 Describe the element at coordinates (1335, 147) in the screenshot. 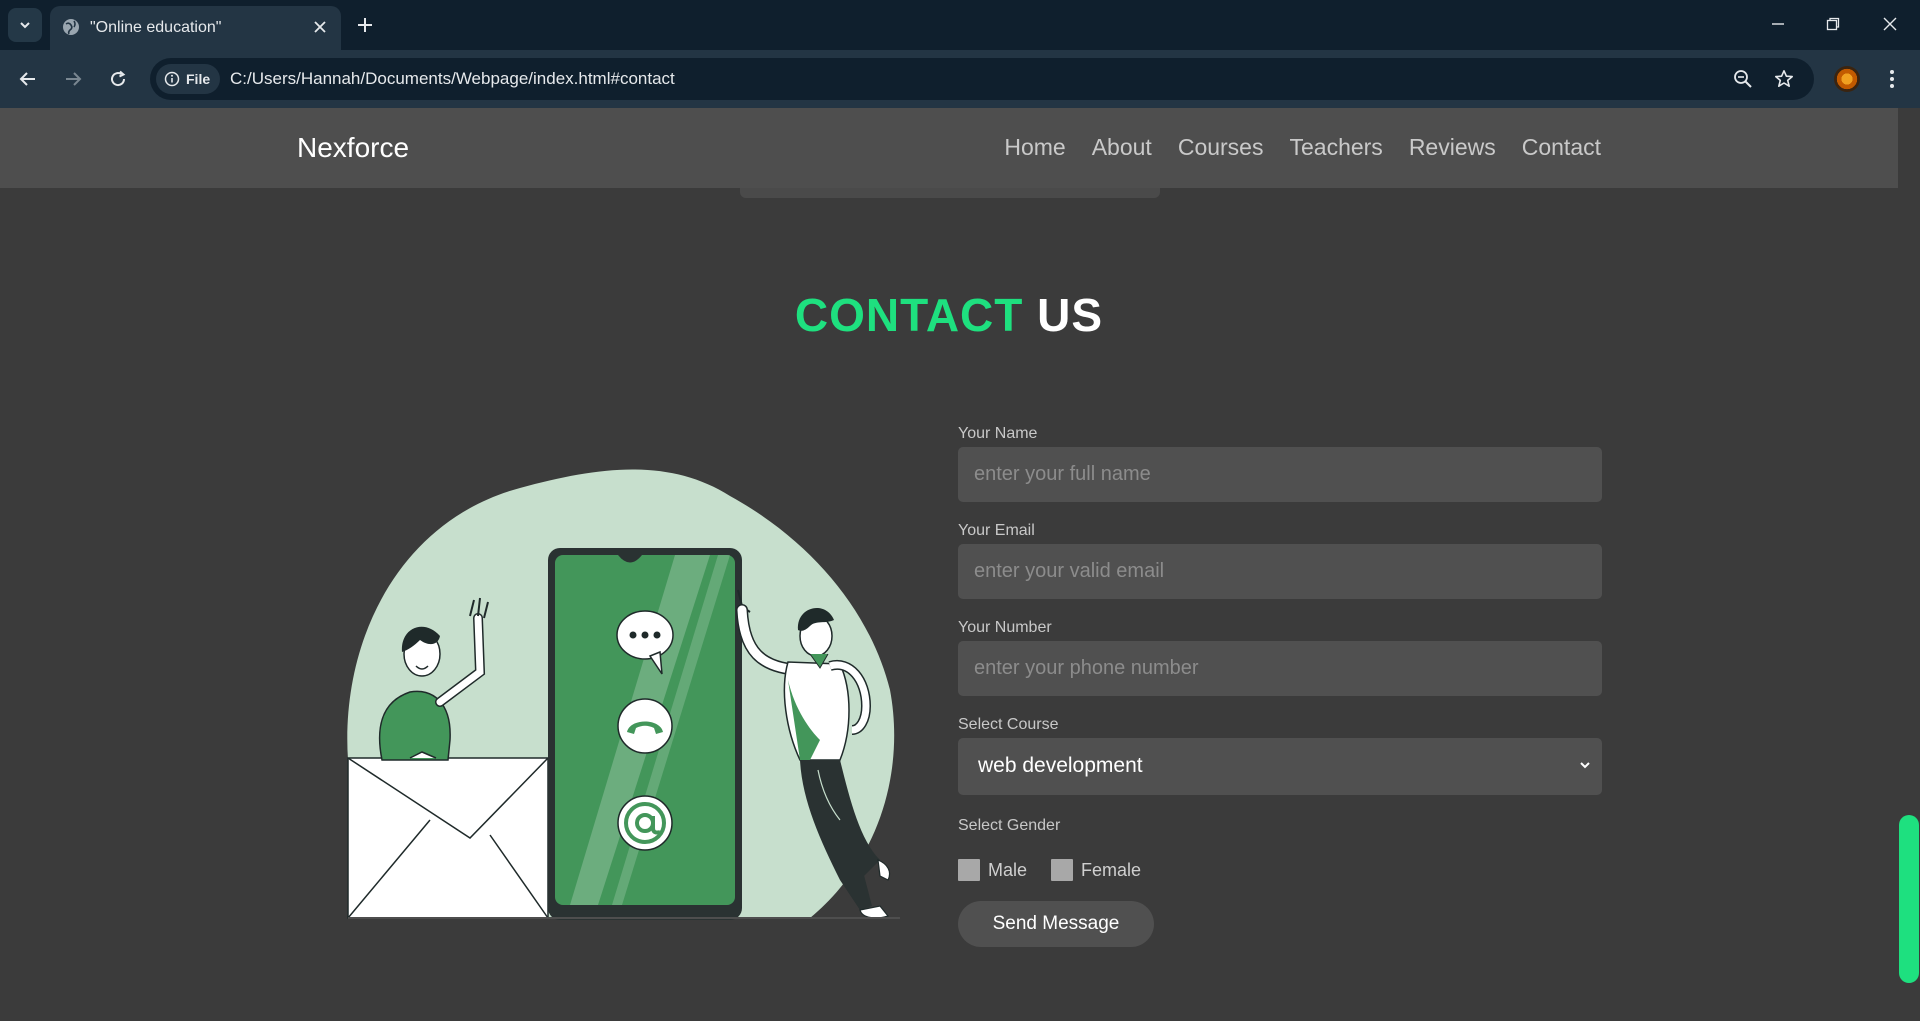

I see `nav-link-teachers: Teachers` at that location.